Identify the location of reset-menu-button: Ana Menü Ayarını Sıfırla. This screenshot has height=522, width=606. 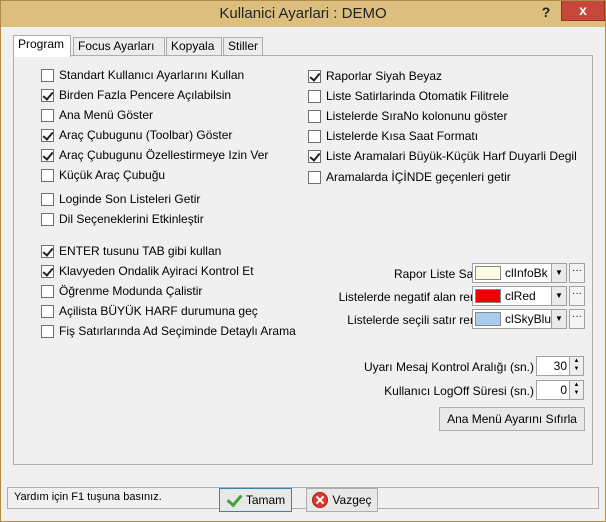
(512, 419).